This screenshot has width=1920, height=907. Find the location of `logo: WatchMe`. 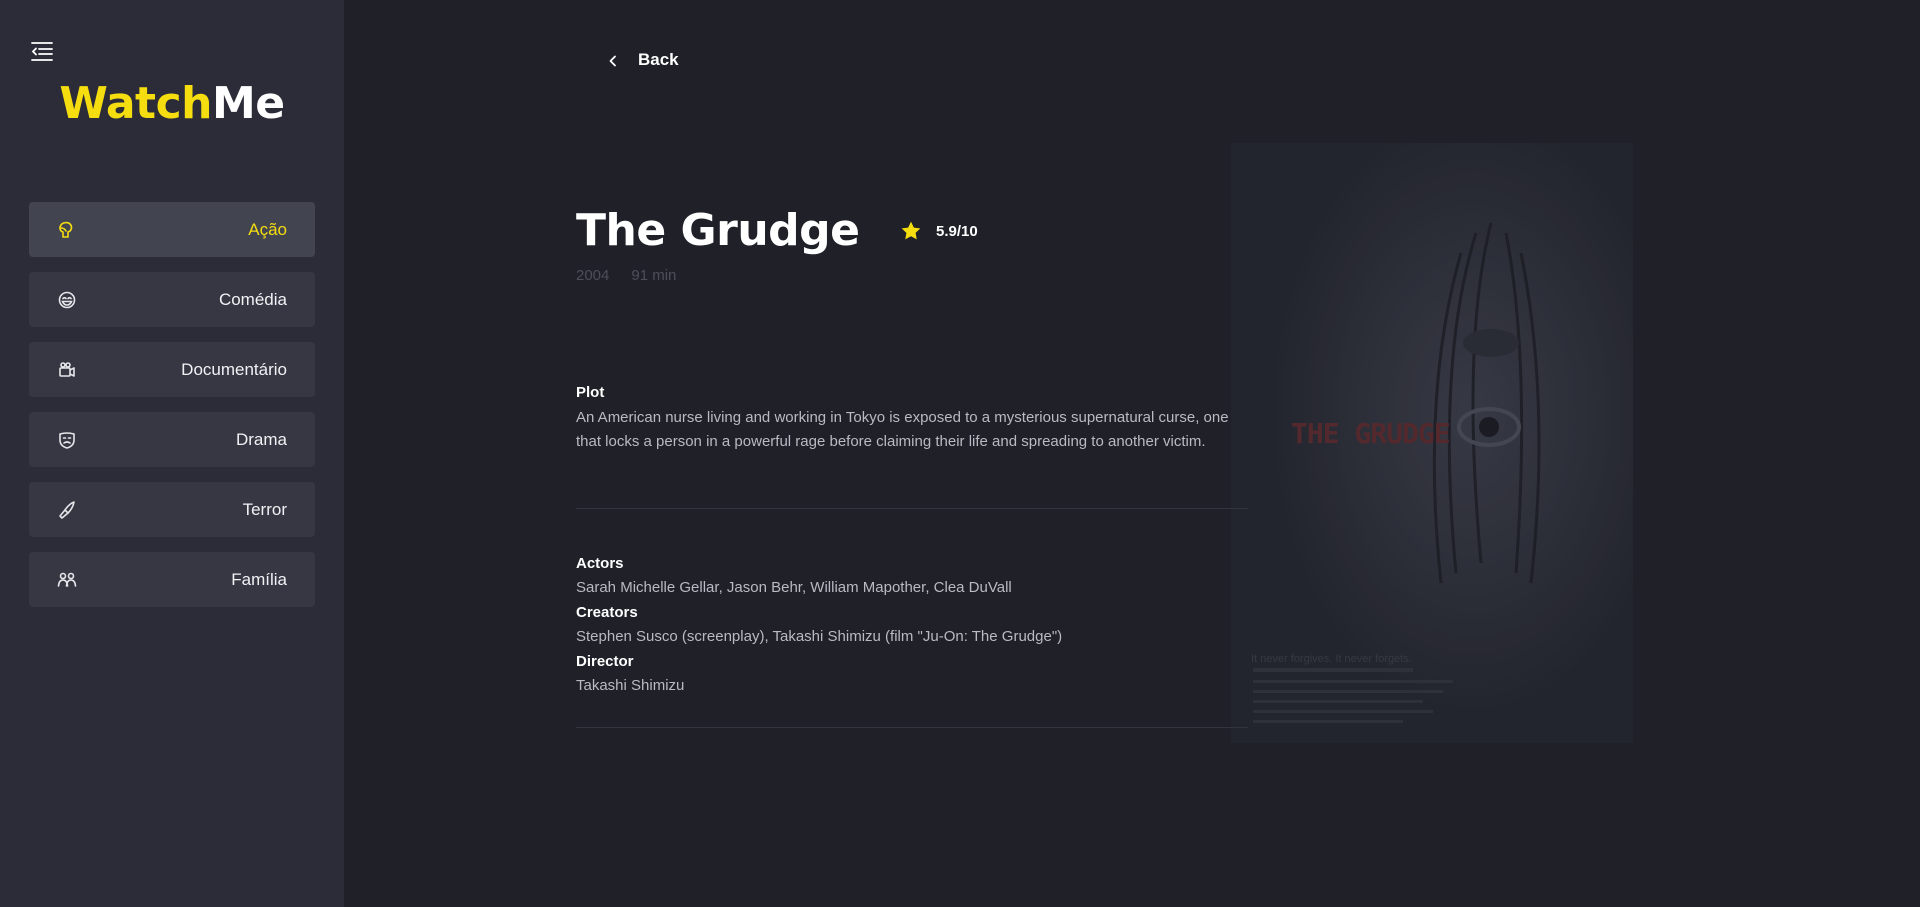

logo: WatchMe is located at coordinates (172, 103).